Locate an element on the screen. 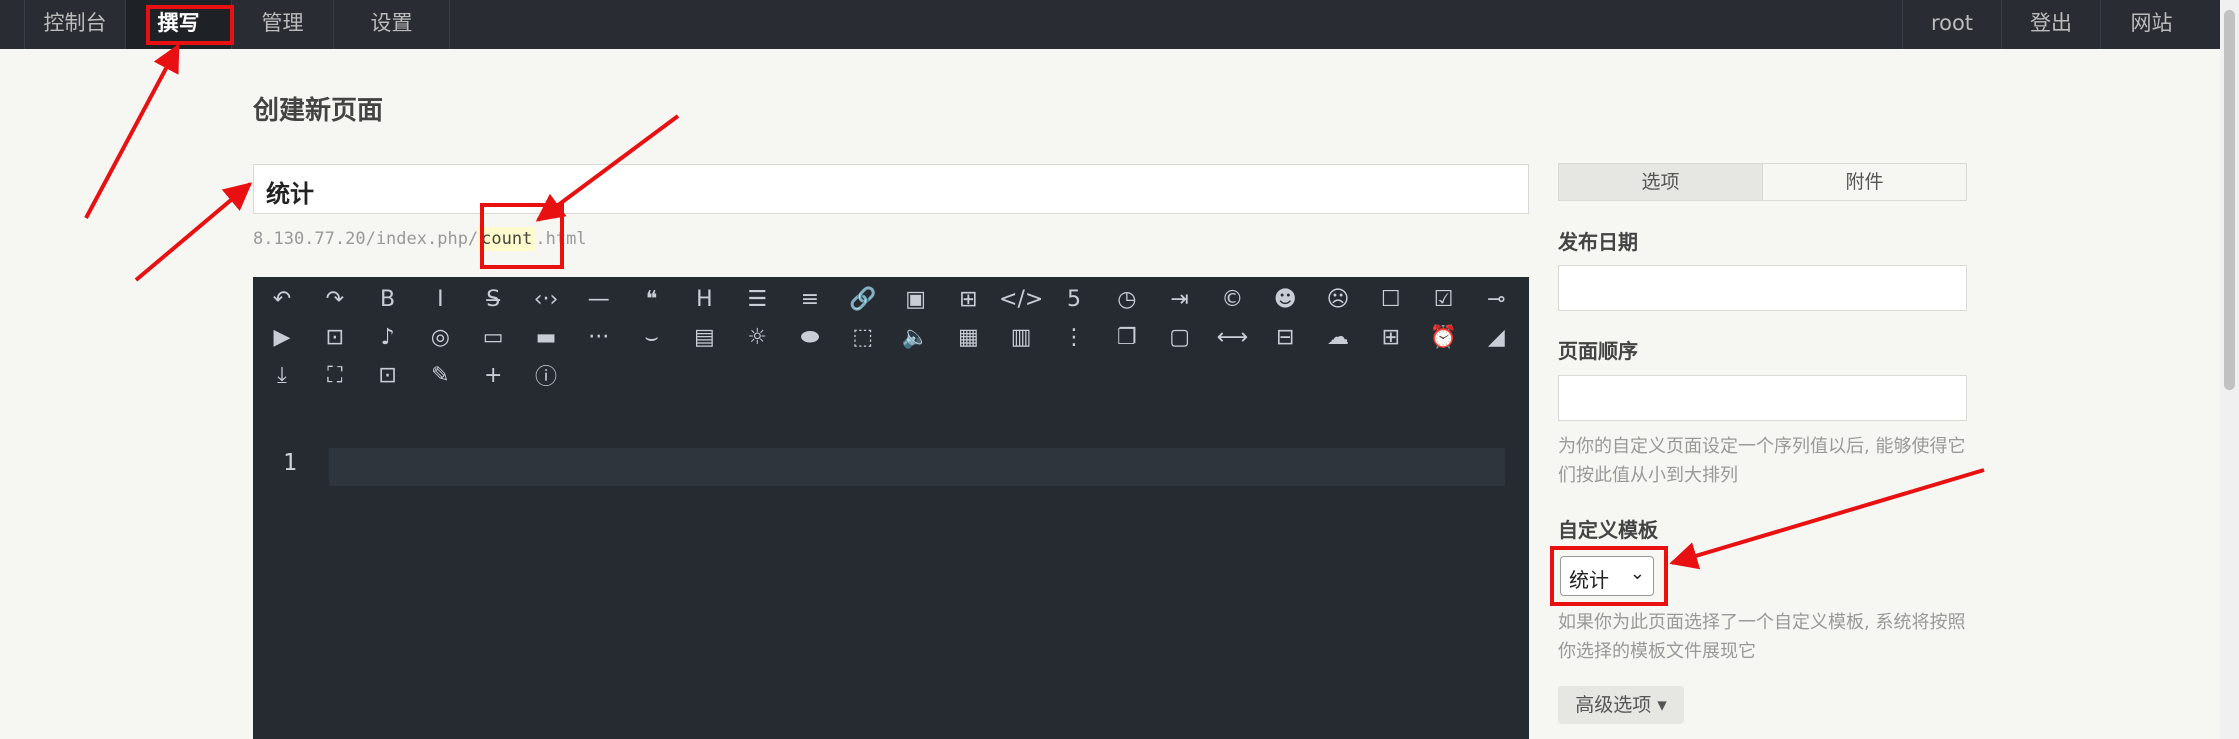 The image size is (2239, 739). cloud-icon: ☁ is located at coordinates (1338, 337).